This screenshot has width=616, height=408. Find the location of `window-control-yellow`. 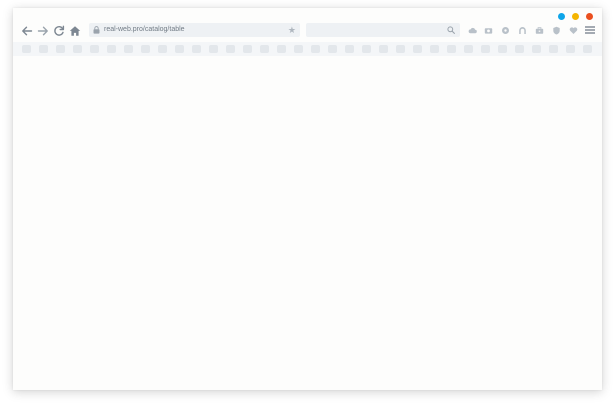

window-control-yellow is located at coordinates (575, 16).